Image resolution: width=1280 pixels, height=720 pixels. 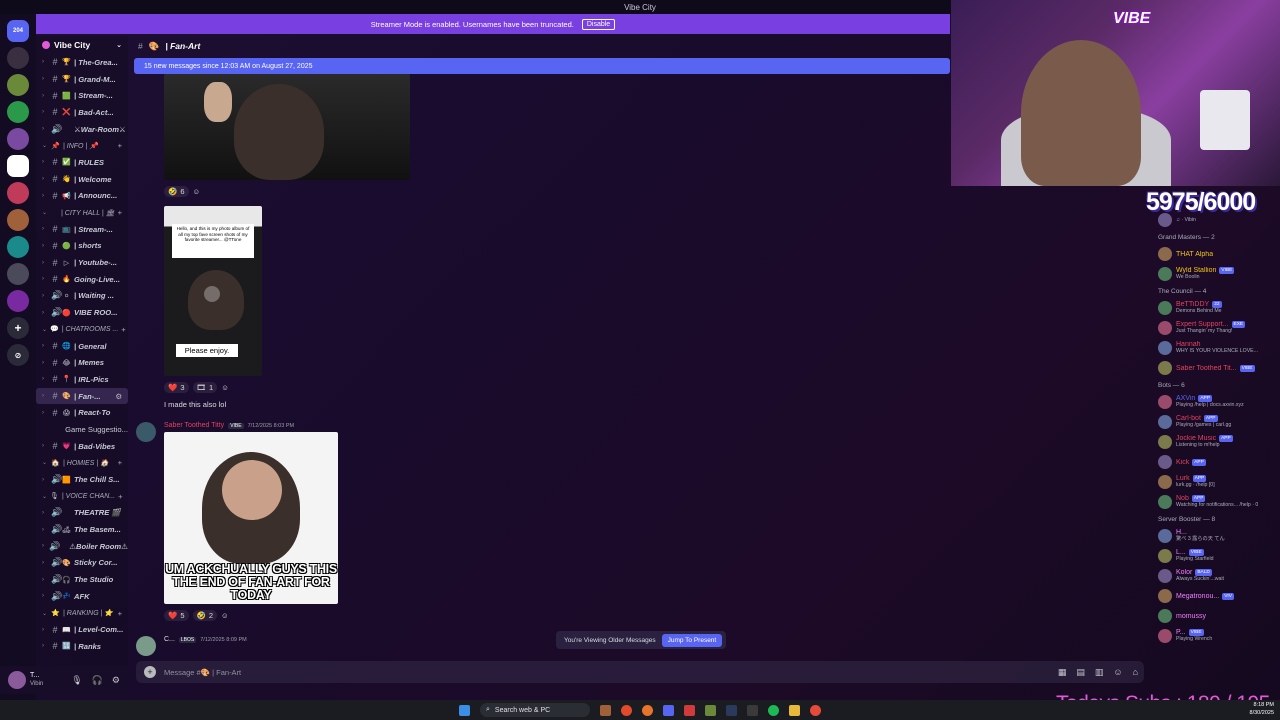 I want to click on channel-category: ⌄ 🏠 | HOMIES | 🏠 +, so click(x=82, y=463).